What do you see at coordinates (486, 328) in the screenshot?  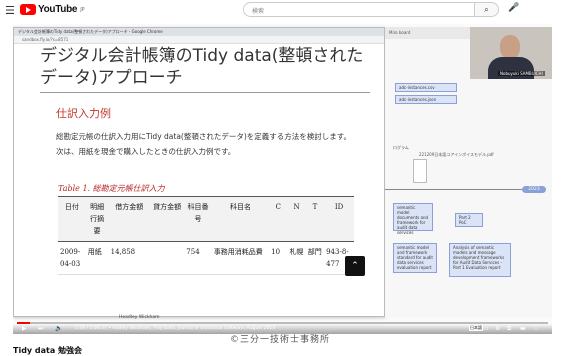 I see `captions-icon: ▭` at bounding box center [486, 328].